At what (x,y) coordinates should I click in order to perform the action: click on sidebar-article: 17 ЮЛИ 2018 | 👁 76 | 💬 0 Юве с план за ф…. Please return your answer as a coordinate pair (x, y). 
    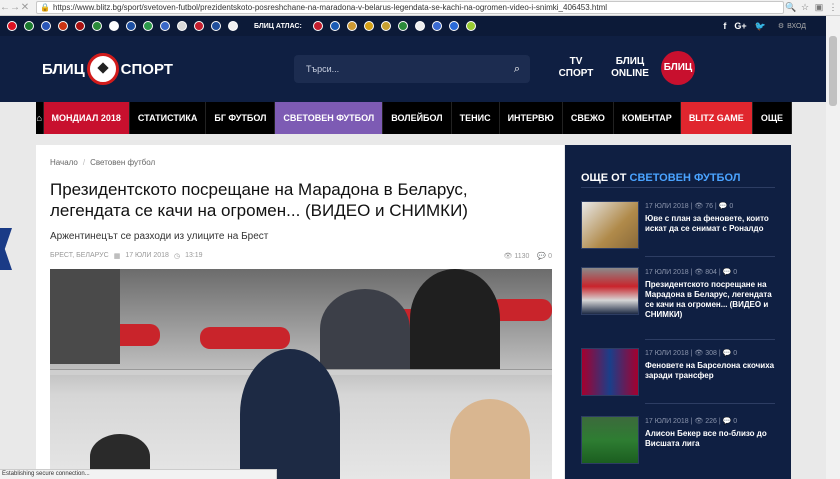
    Looking at the image, I should click on (678, 231).